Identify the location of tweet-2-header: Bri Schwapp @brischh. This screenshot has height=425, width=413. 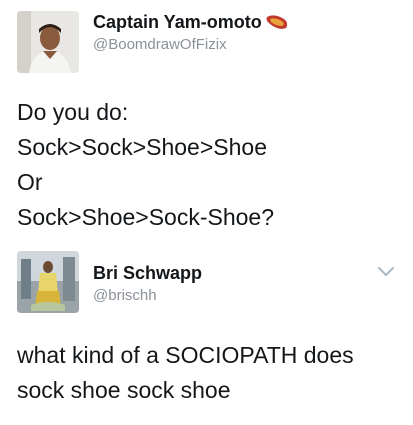
(109, 282).